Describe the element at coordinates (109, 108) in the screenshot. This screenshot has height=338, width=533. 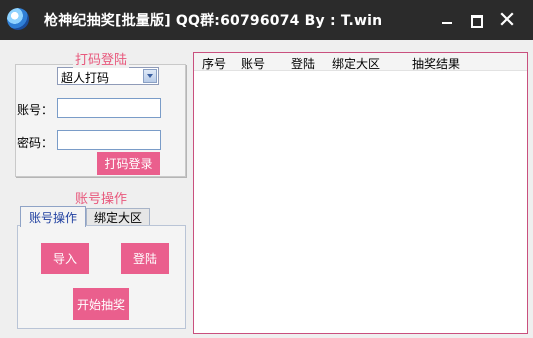
I see `account-input` at that location.